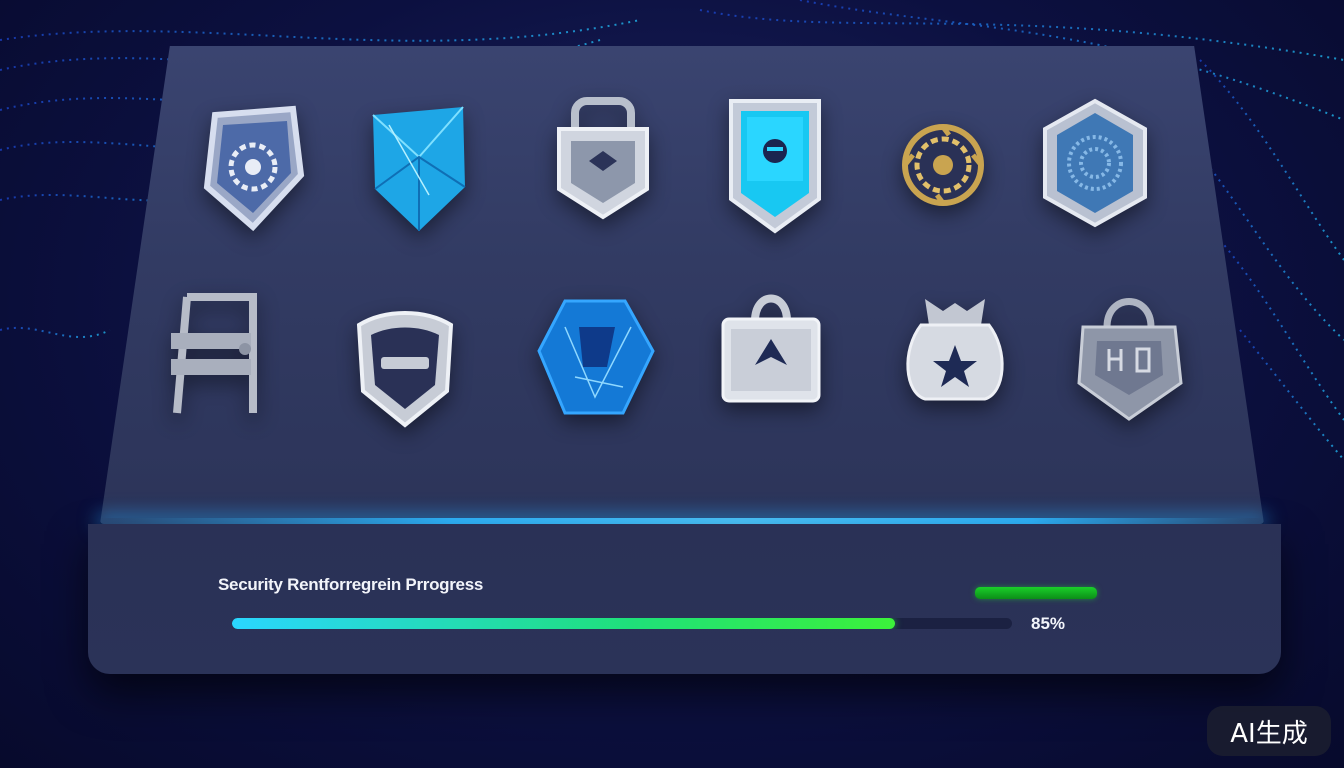 The width and height of the screenshot is (1344, 768). I want to click on circuit-lock-icon, so click(1129, 357).